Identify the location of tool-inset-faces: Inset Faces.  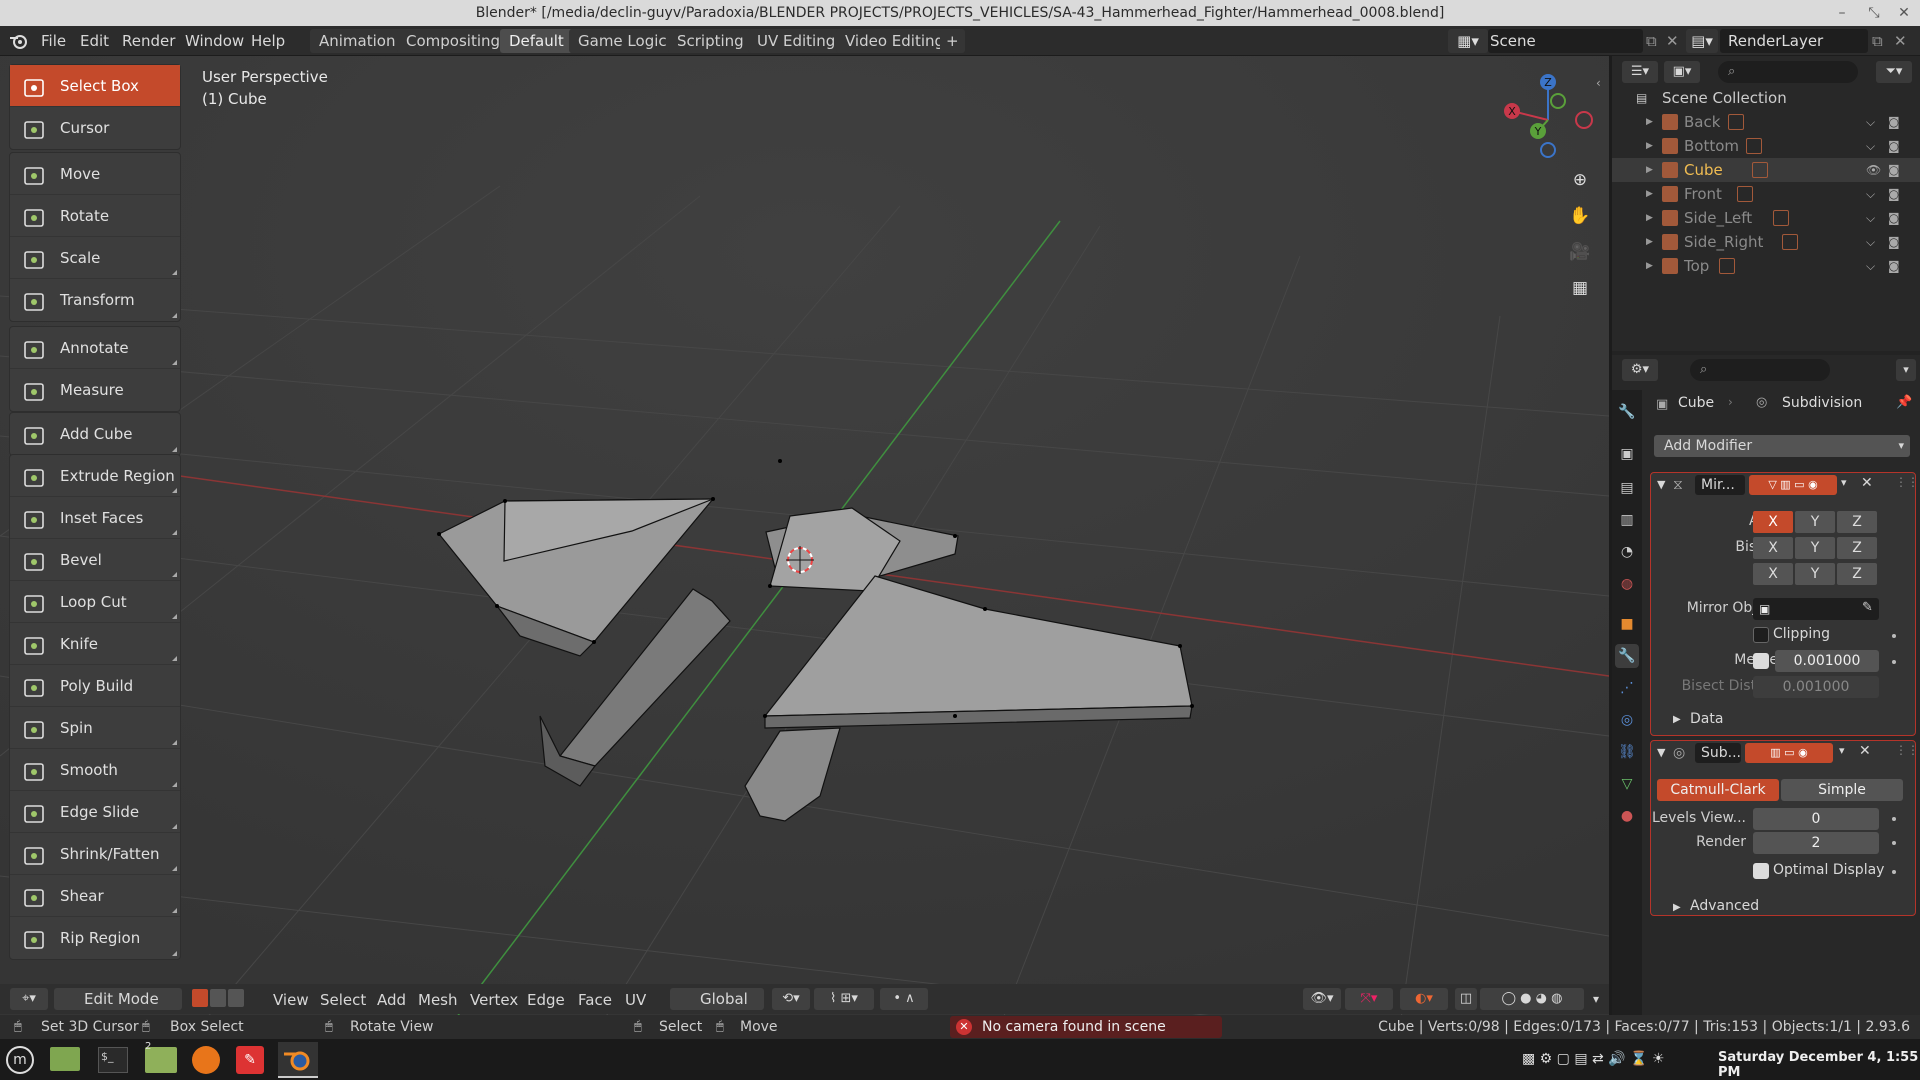
(95, 518).